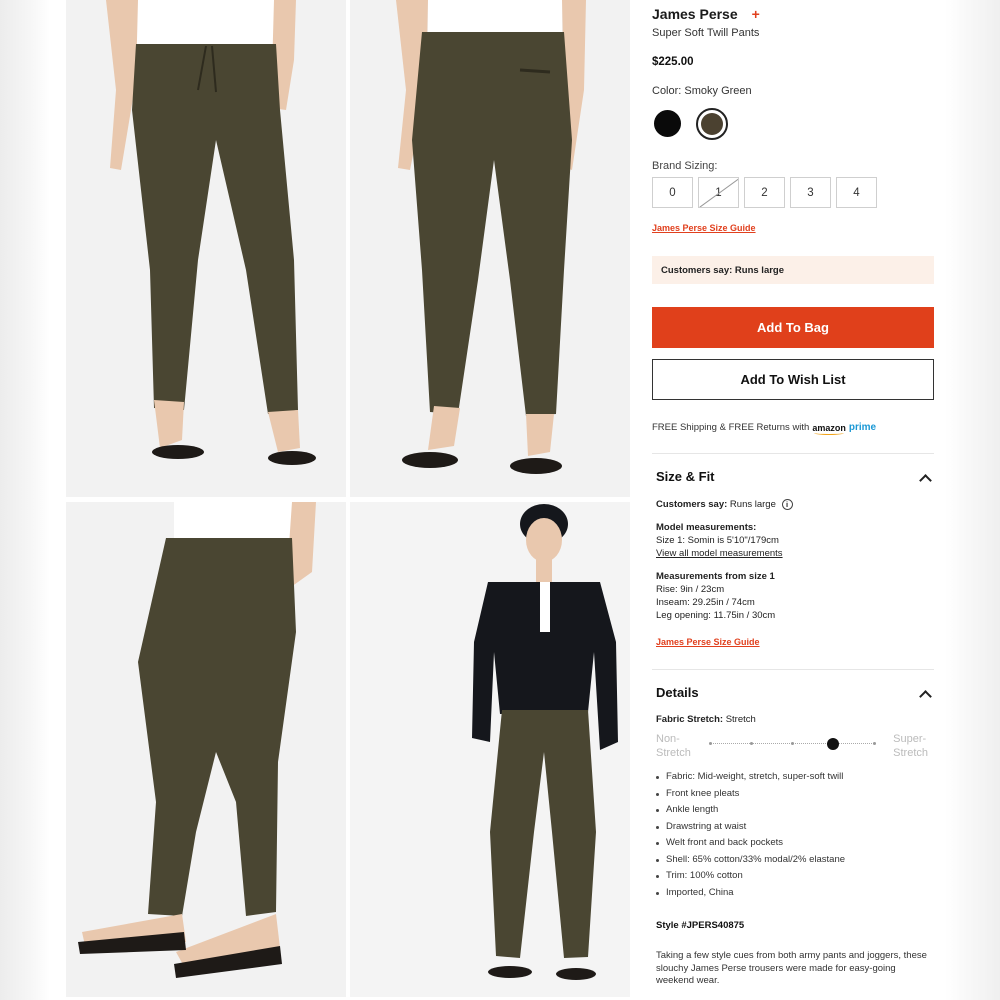 This screenshot has width=1000, height=1000. I want to click on view-model-measurements-link: View all model measurements, so click(719, 553).